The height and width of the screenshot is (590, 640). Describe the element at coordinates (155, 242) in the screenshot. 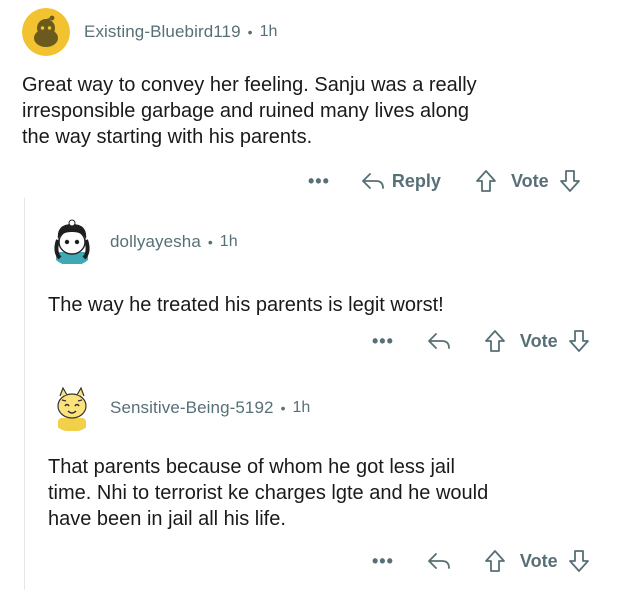

I see `username: dollyayesha` at that location.